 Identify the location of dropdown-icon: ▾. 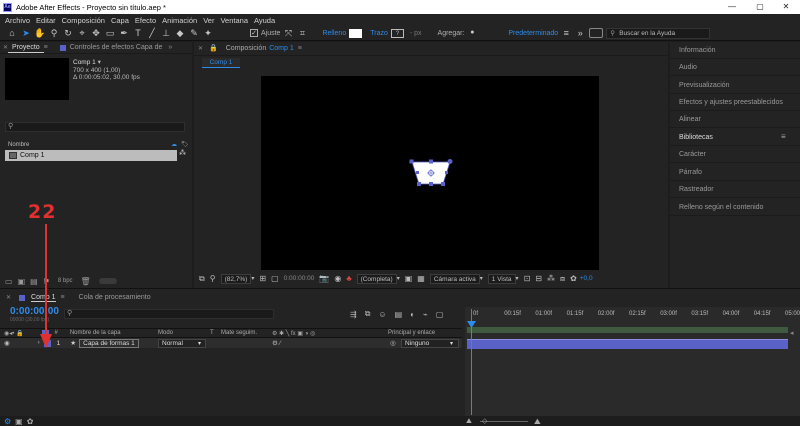
(99, 62).